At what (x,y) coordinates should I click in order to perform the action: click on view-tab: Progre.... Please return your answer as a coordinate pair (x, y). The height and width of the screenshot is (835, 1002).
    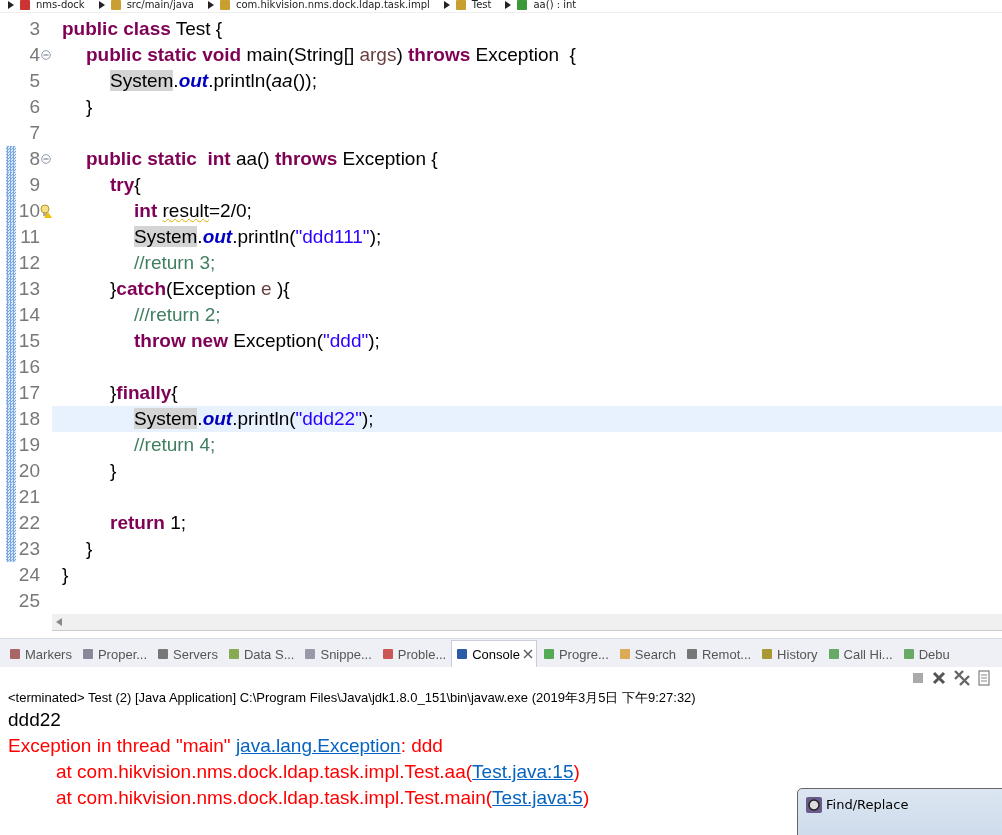
    Looking at the image, I should click on (575, 653).